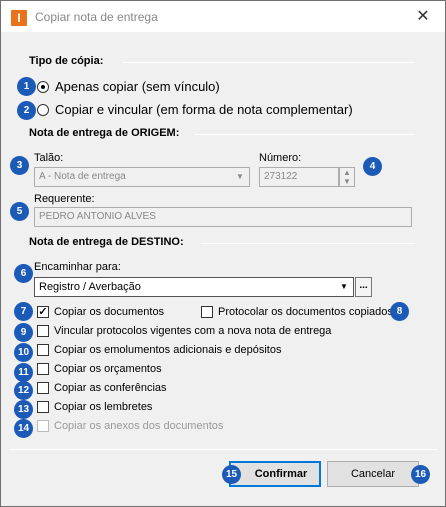 The height and width of the screenshot is (507, 446). Describe the element at coordinates (43, 369) in the screenshot. I see `copy-budgets-checkbox` at that location.